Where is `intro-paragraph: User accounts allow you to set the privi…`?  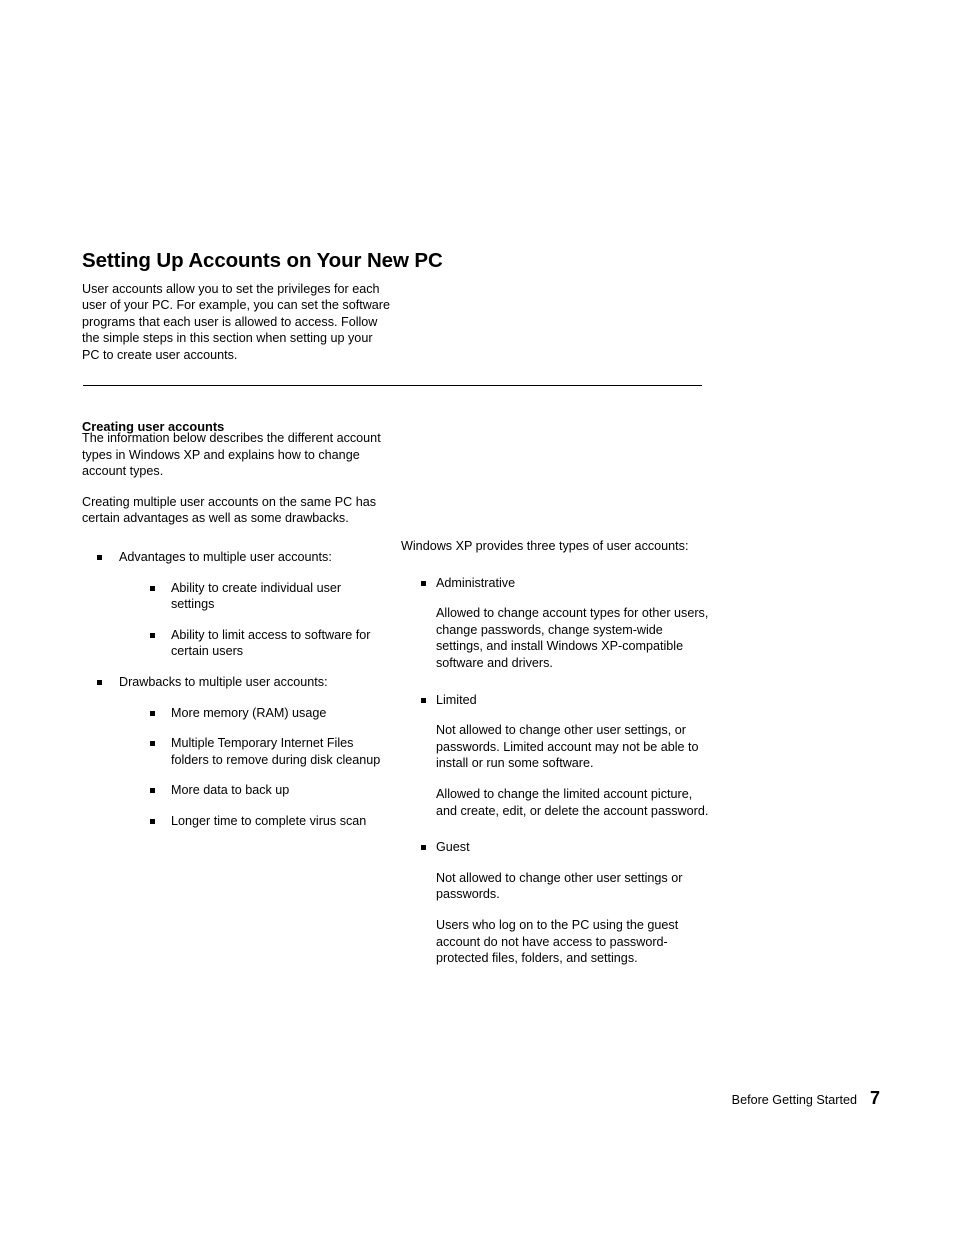 intro-paragraph: User accounts allow you to set the privi… is located at coordinates (236, 321).